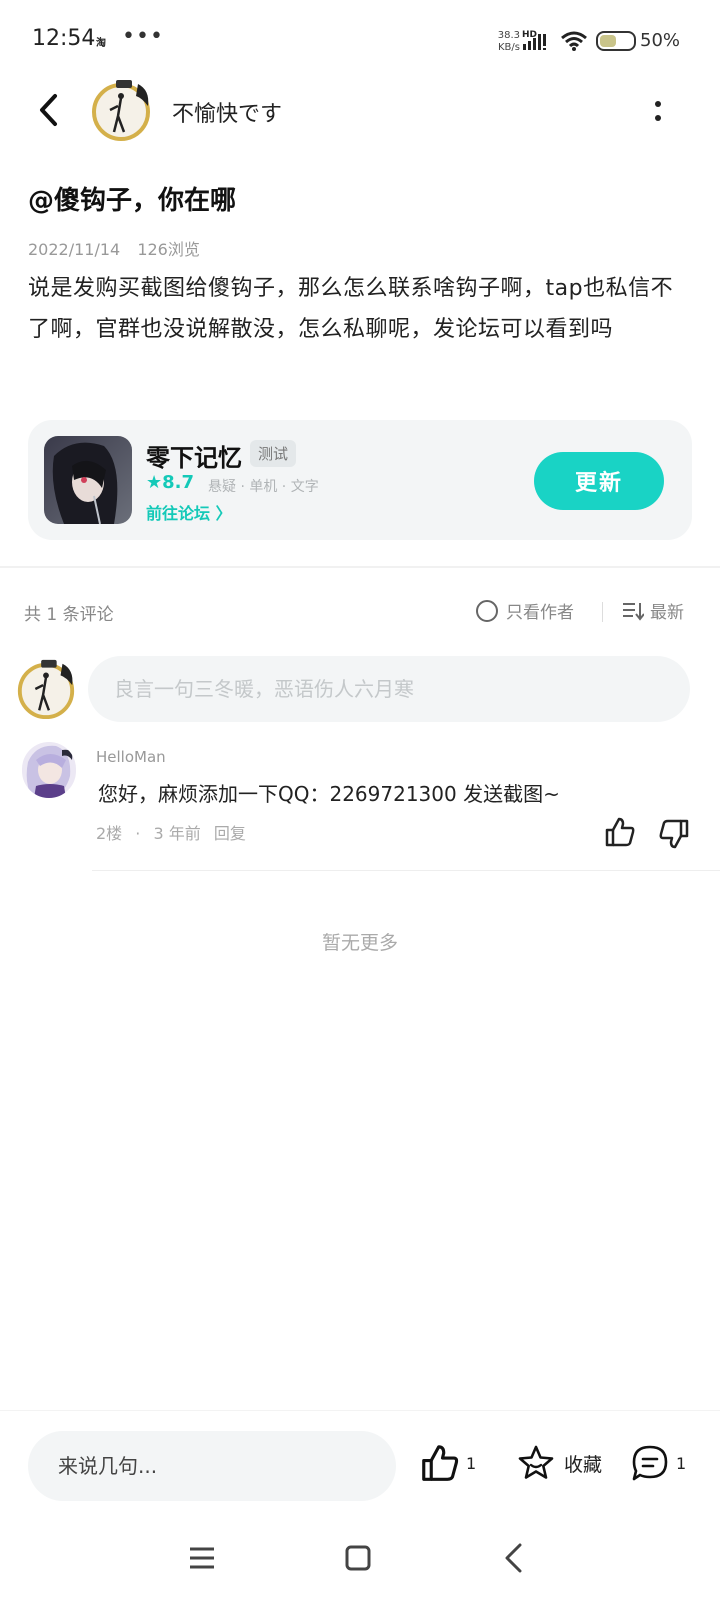 The height and width of the screenshot is (1602, 720). I want to click on commenter-name: HelloMan, so click(131, 757).